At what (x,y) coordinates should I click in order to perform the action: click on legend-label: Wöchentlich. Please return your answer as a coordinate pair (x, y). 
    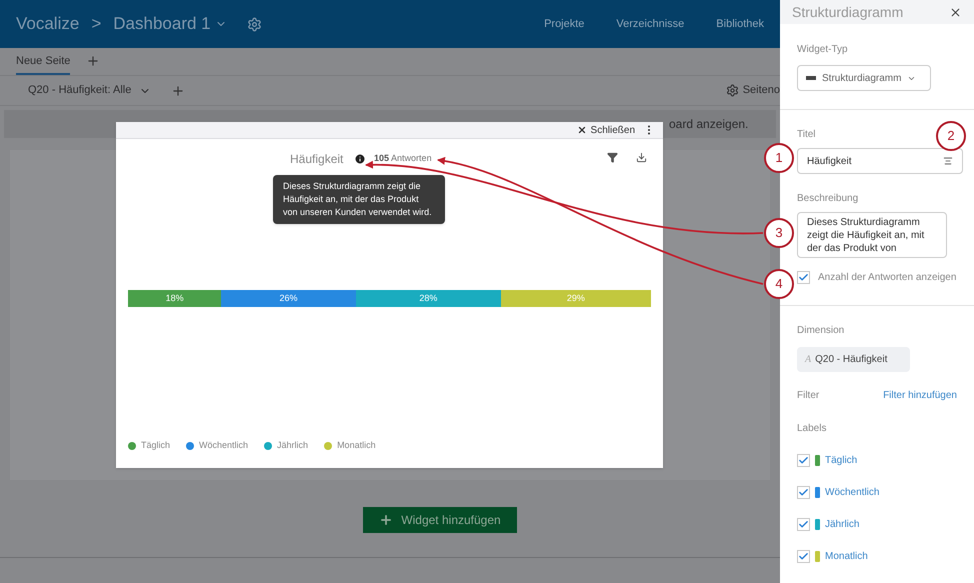
    Looking at the image, I should click on (223, 445).